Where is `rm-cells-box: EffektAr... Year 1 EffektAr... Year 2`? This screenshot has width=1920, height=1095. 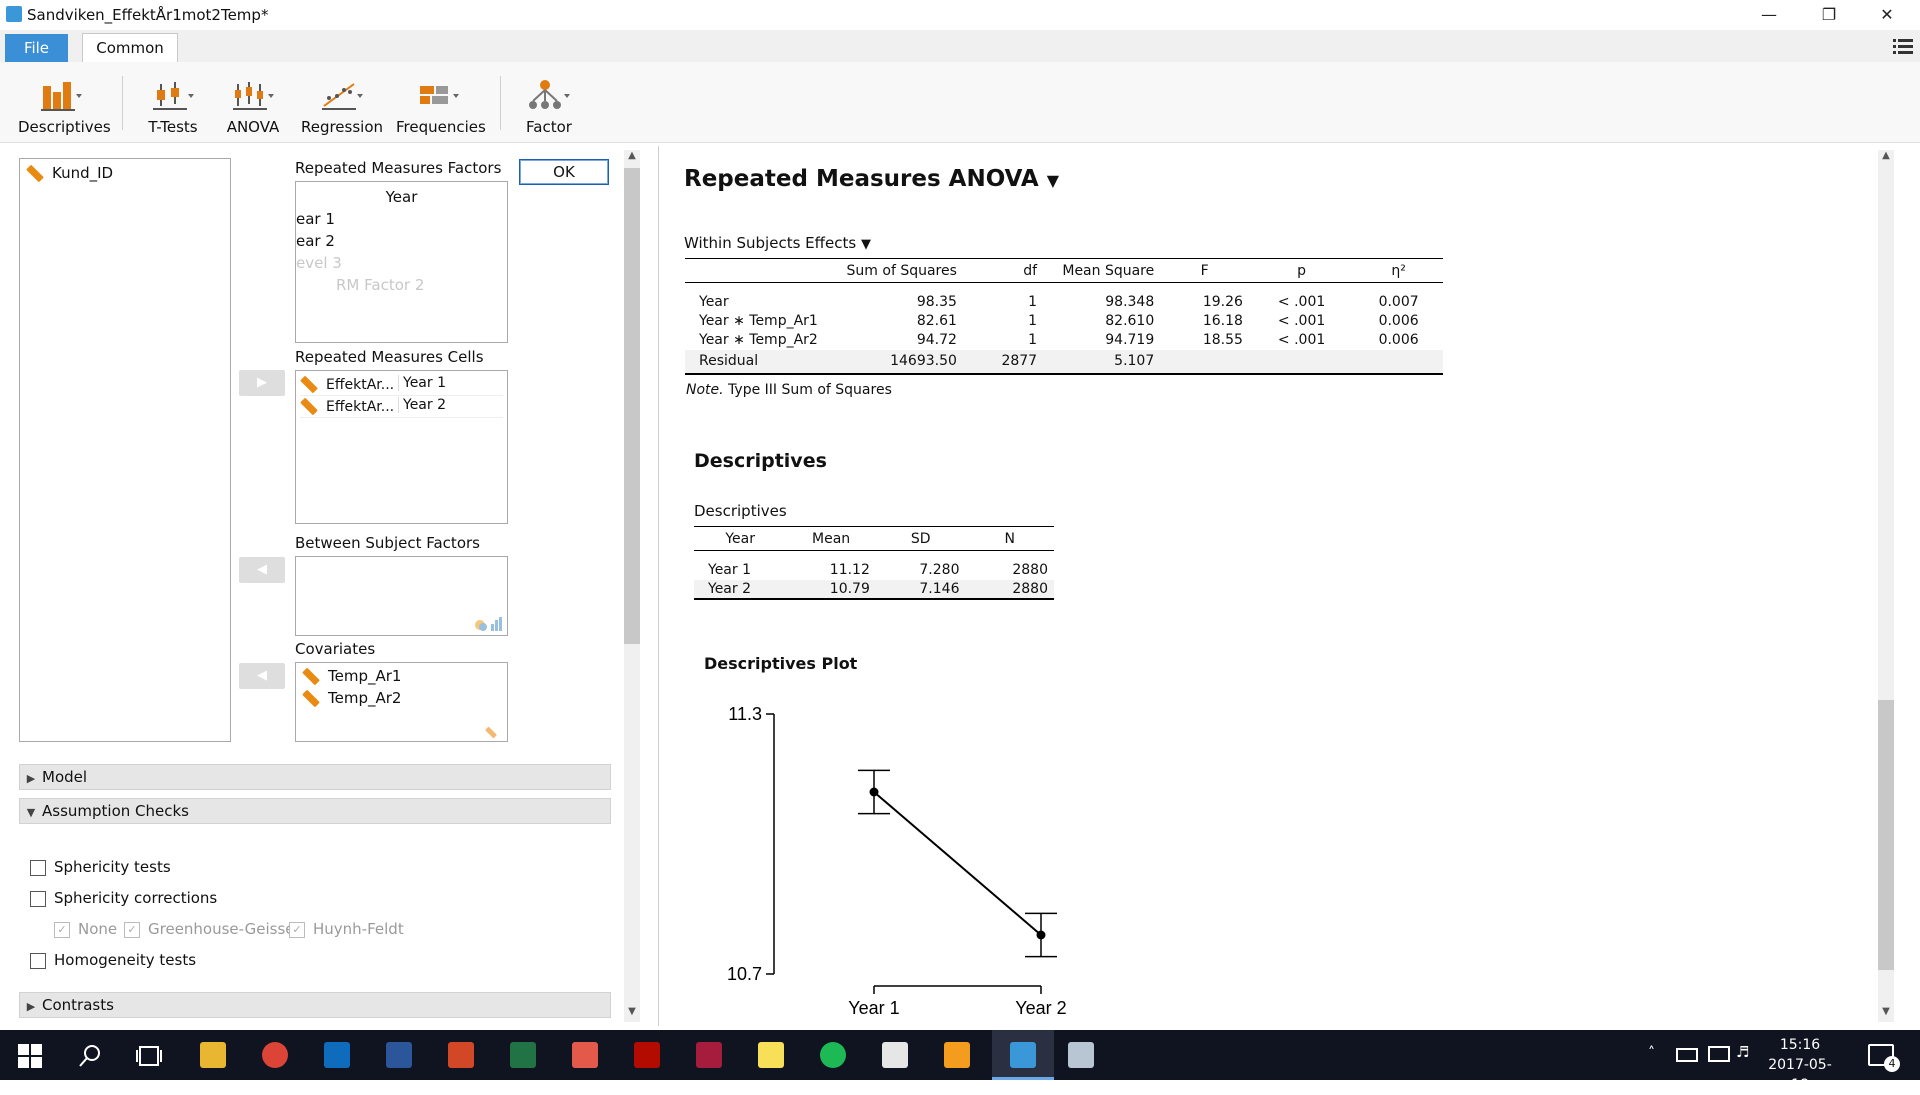
rm-cells-box: EffektAr... Year 1 EffektAr... Year 2 is located at coordinates (401, 447).